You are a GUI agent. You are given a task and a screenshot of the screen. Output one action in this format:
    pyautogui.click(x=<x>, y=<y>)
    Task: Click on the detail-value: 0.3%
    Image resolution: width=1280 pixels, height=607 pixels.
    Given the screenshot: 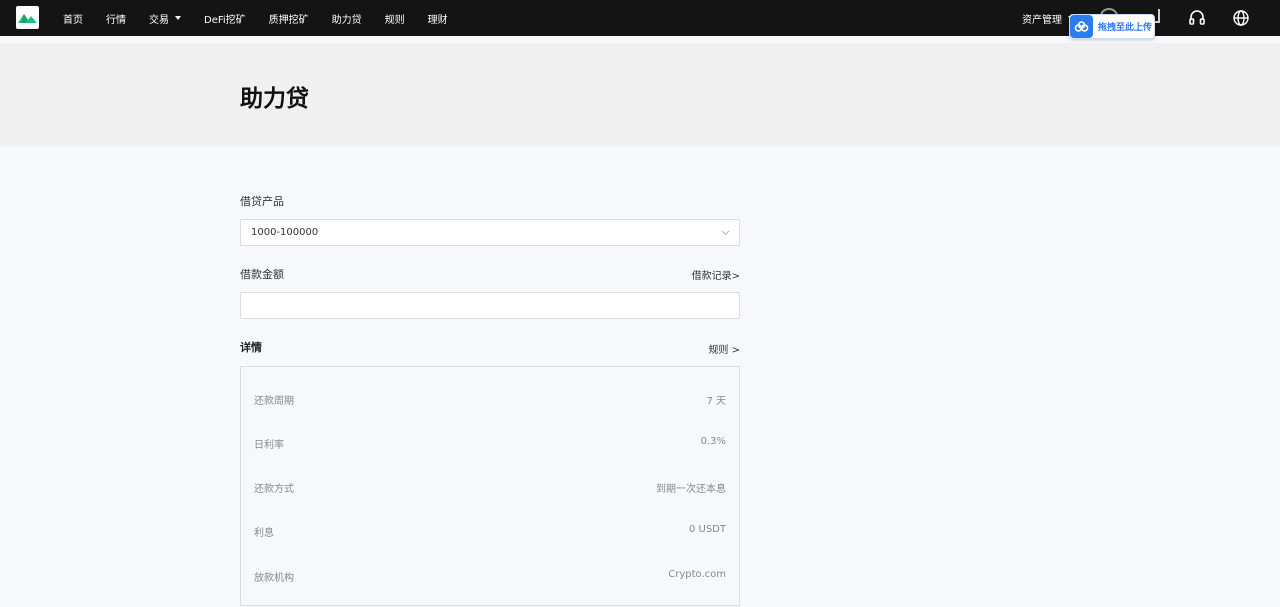 What is the action you would take?
    pyautogui.click(x=713, y=441)
    